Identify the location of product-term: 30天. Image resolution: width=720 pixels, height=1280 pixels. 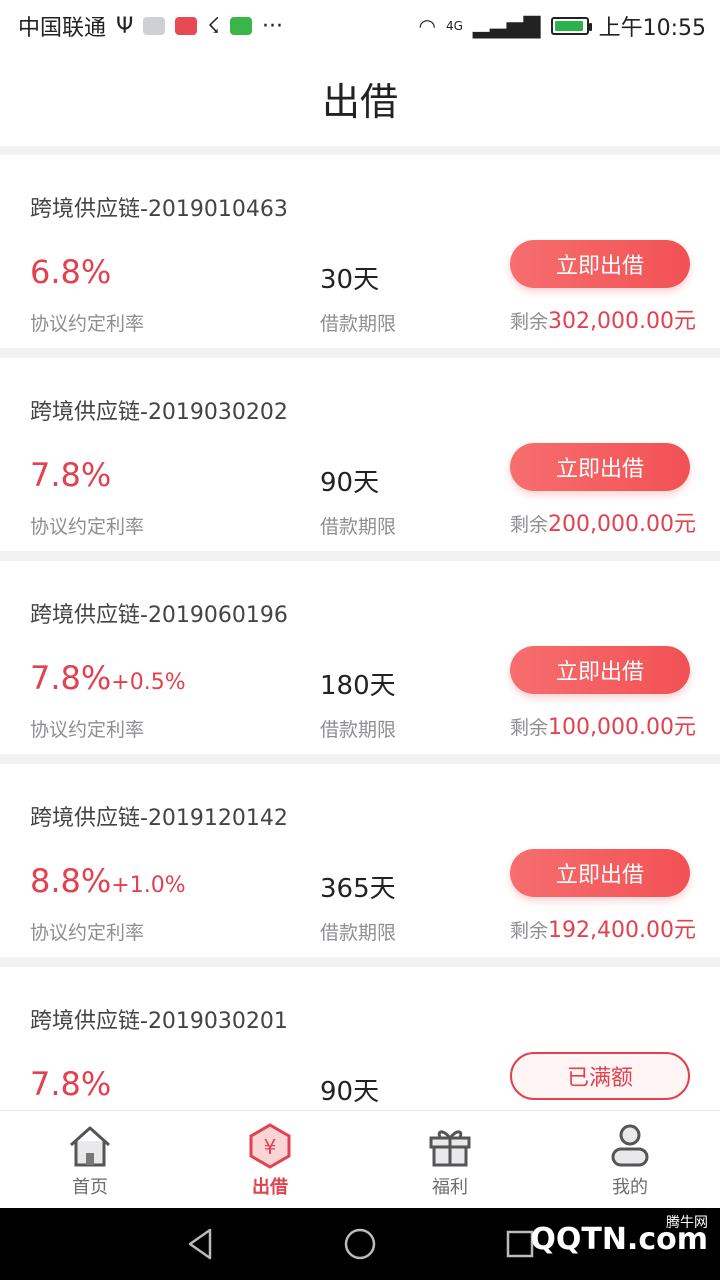
(350, 280).